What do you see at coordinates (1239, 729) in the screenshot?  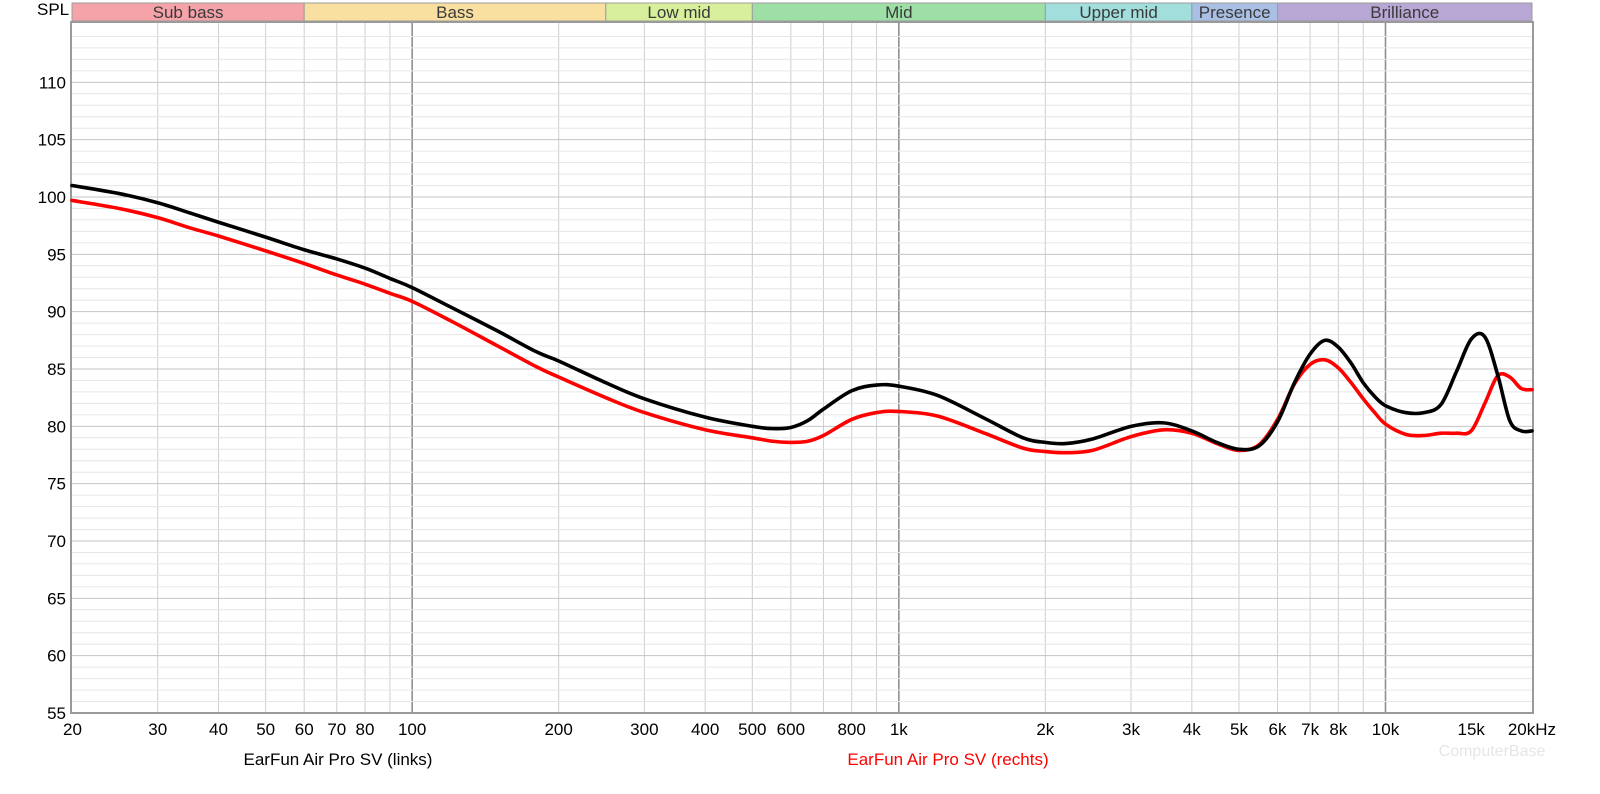 I see `x-tick-5k: 5k` at bounding box center [1239, 729].